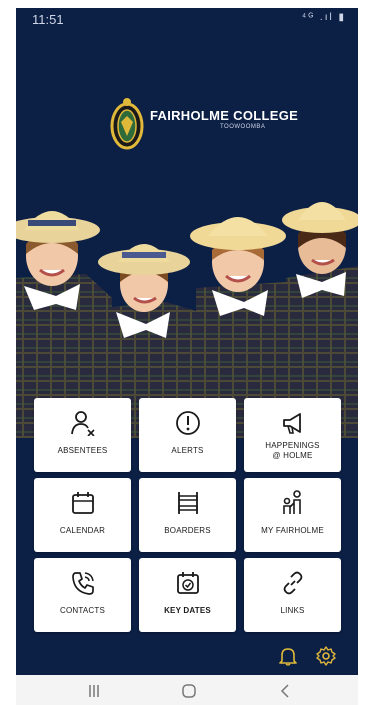 Image resolution: width=365 pixels, height=705 pixels. What do you see at coordinates (187, 595) in the screenshot?
I see `key-dates-button: KEY DATES` at bounding box center [187, 595].